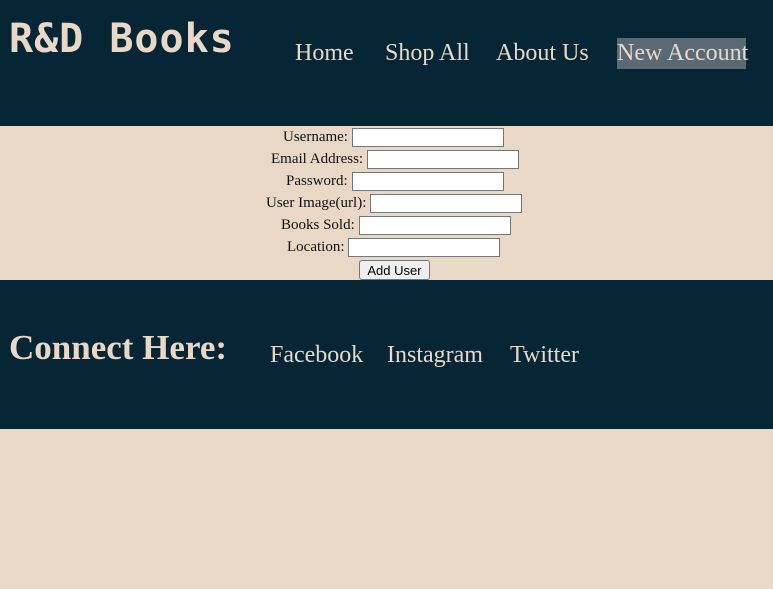 This screenshot has height=589, width=773. I want to click on password-input, so click(427, 181).